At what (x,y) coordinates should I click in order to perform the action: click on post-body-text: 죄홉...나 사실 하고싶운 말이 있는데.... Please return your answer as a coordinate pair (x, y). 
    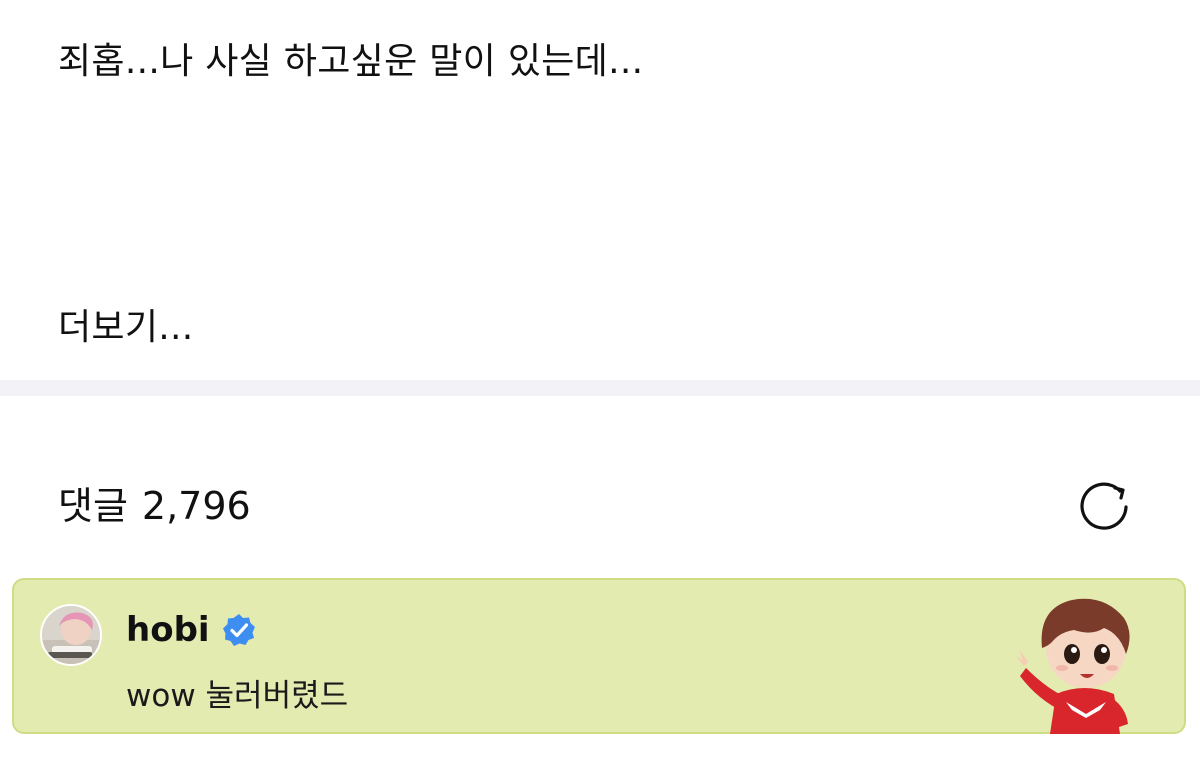
    Looking at the image, I should click on (351, 61).